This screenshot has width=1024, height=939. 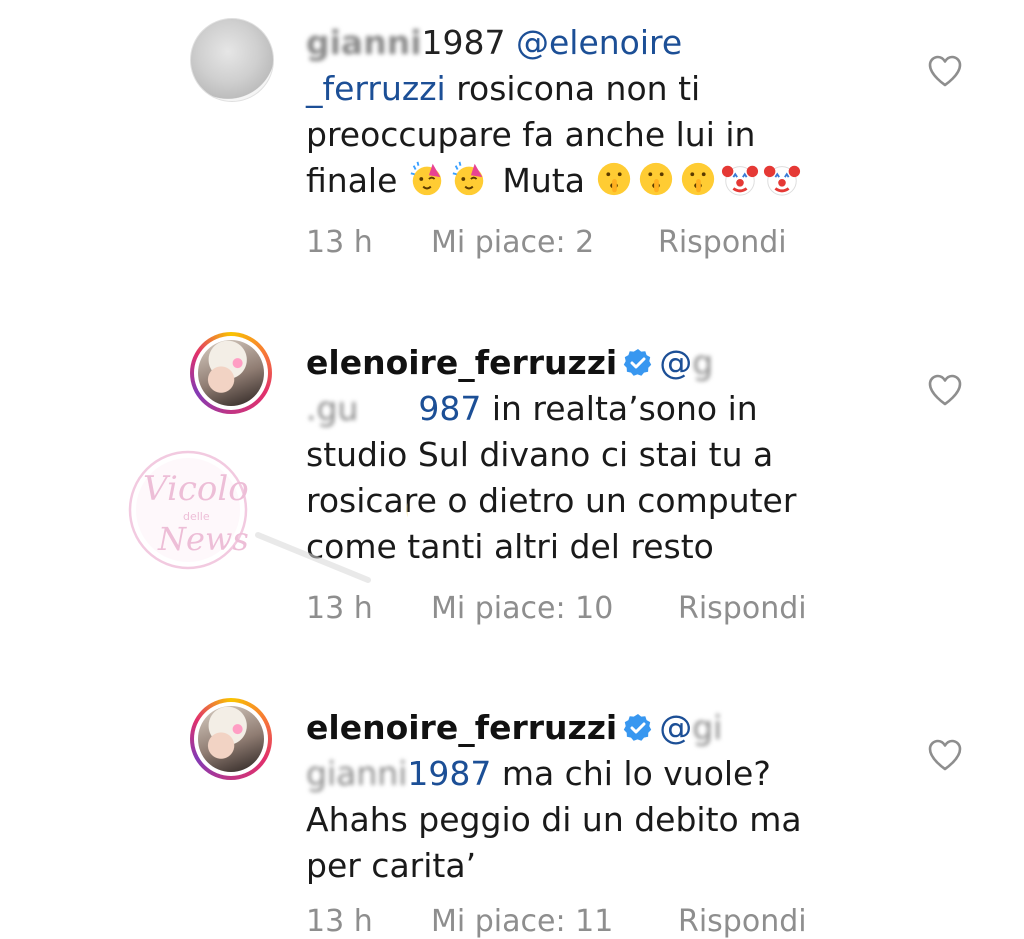 I want to click on likes-count: Mi piace: 10, so click(x=554, y=608).